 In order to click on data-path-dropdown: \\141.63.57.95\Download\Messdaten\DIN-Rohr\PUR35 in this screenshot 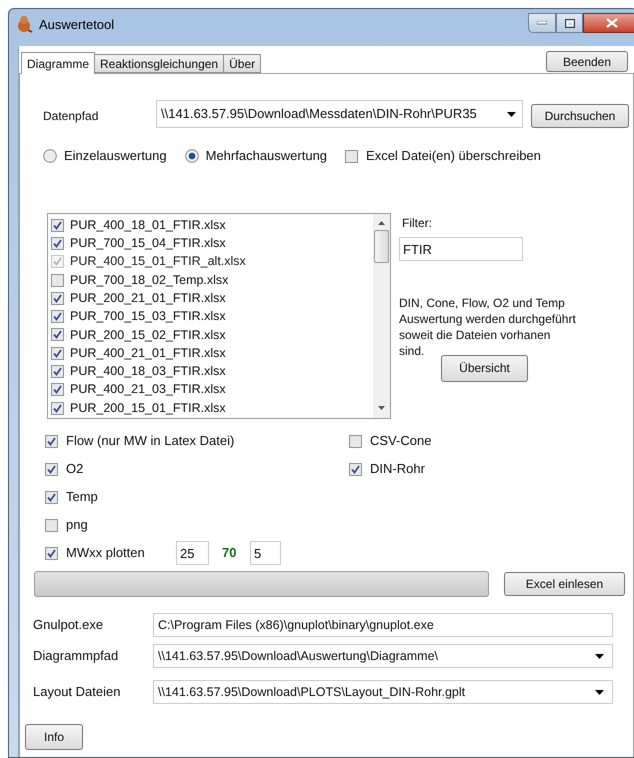, I will do `click(339, 114)`.